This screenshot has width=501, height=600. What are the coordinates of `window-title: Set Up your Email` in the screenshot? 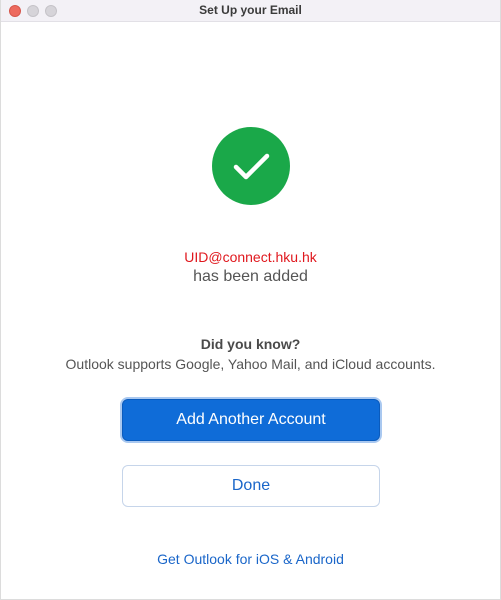 It's located at (250, 10).